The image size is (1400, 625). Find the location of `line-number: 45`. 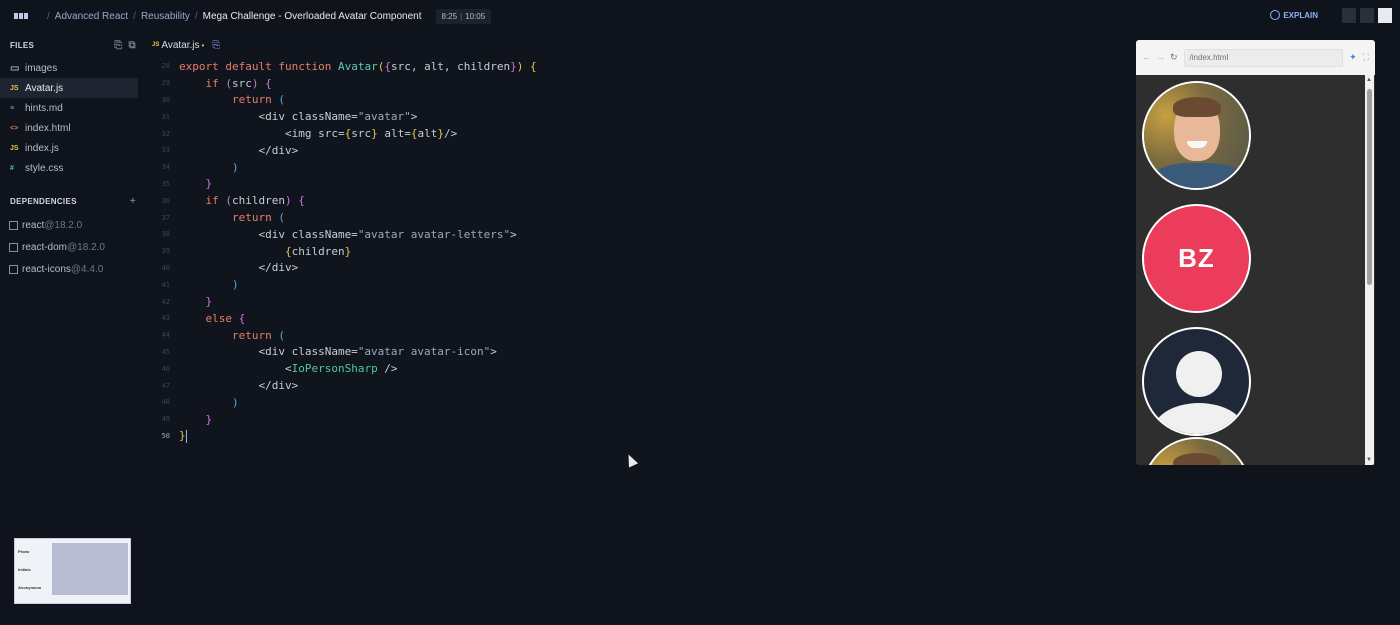

line-number: 45 is located at coordinates (165, 351).